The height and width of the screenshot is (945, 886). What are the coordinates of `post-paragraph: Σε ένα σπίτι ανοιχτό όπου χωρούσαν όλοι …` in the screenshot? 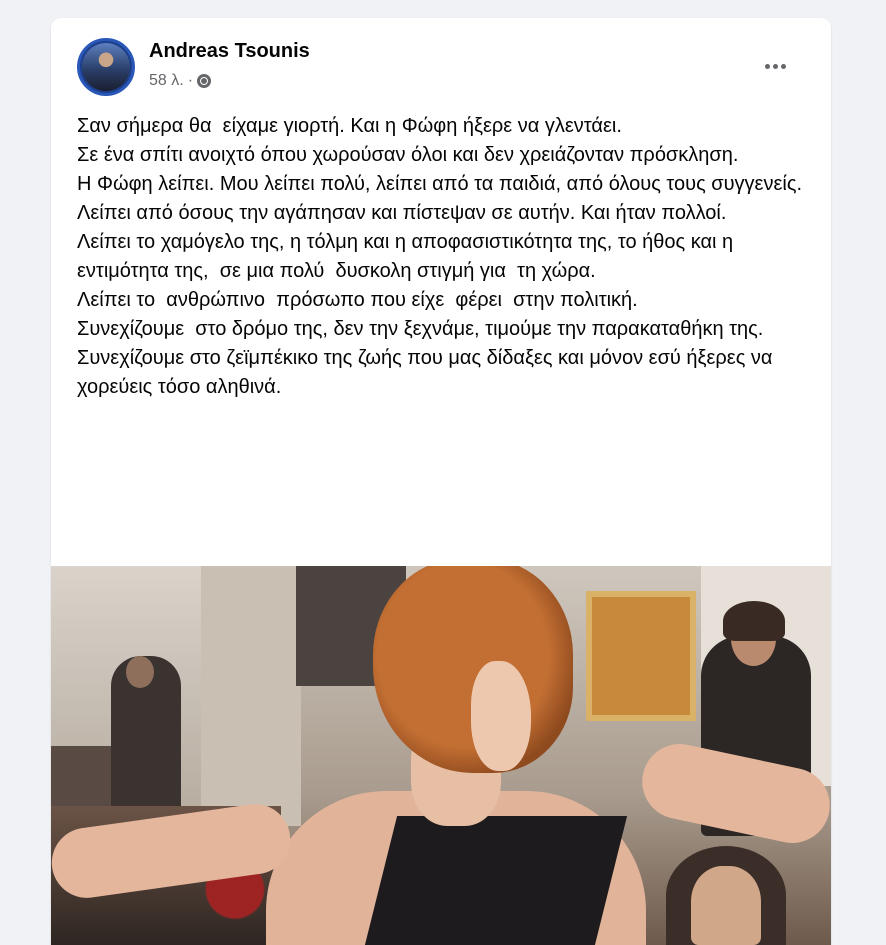 It's located at (408, 155).